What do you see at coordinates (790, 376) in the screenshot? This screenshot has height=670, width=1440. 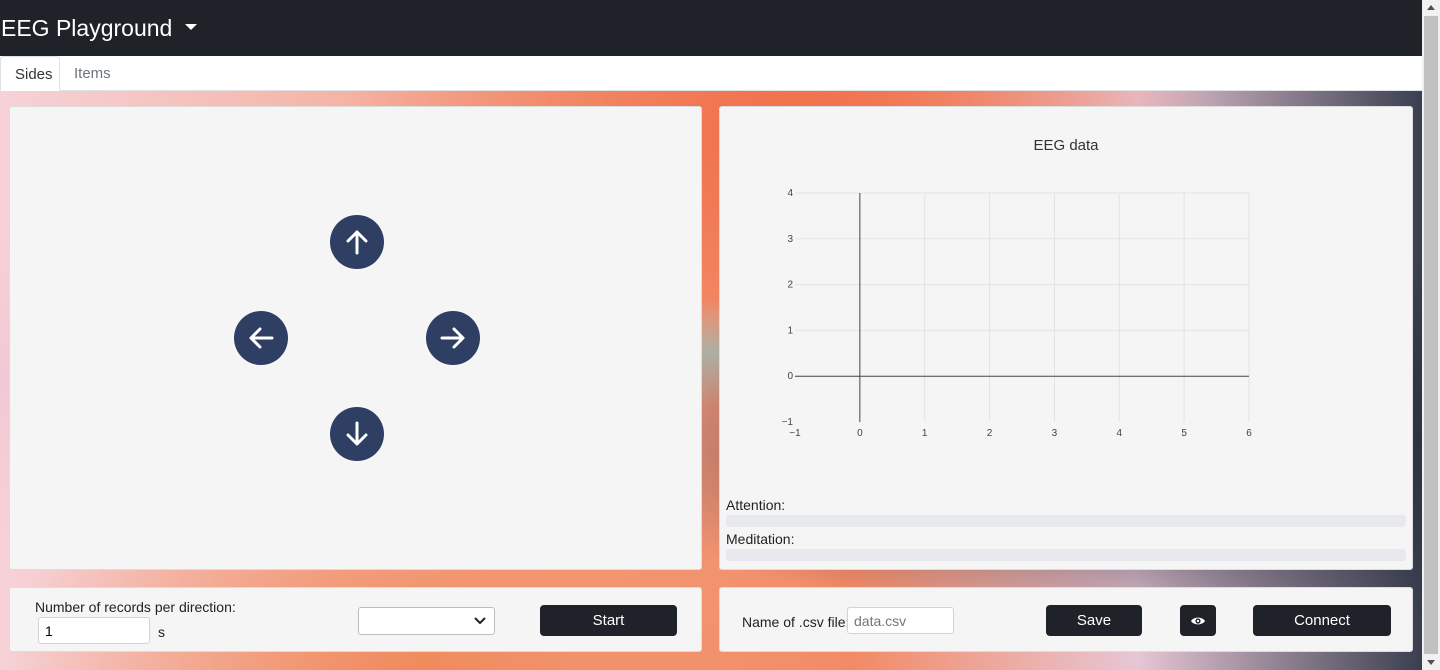 I see `y-tick-label: 0` at bounding box center [790, 376].